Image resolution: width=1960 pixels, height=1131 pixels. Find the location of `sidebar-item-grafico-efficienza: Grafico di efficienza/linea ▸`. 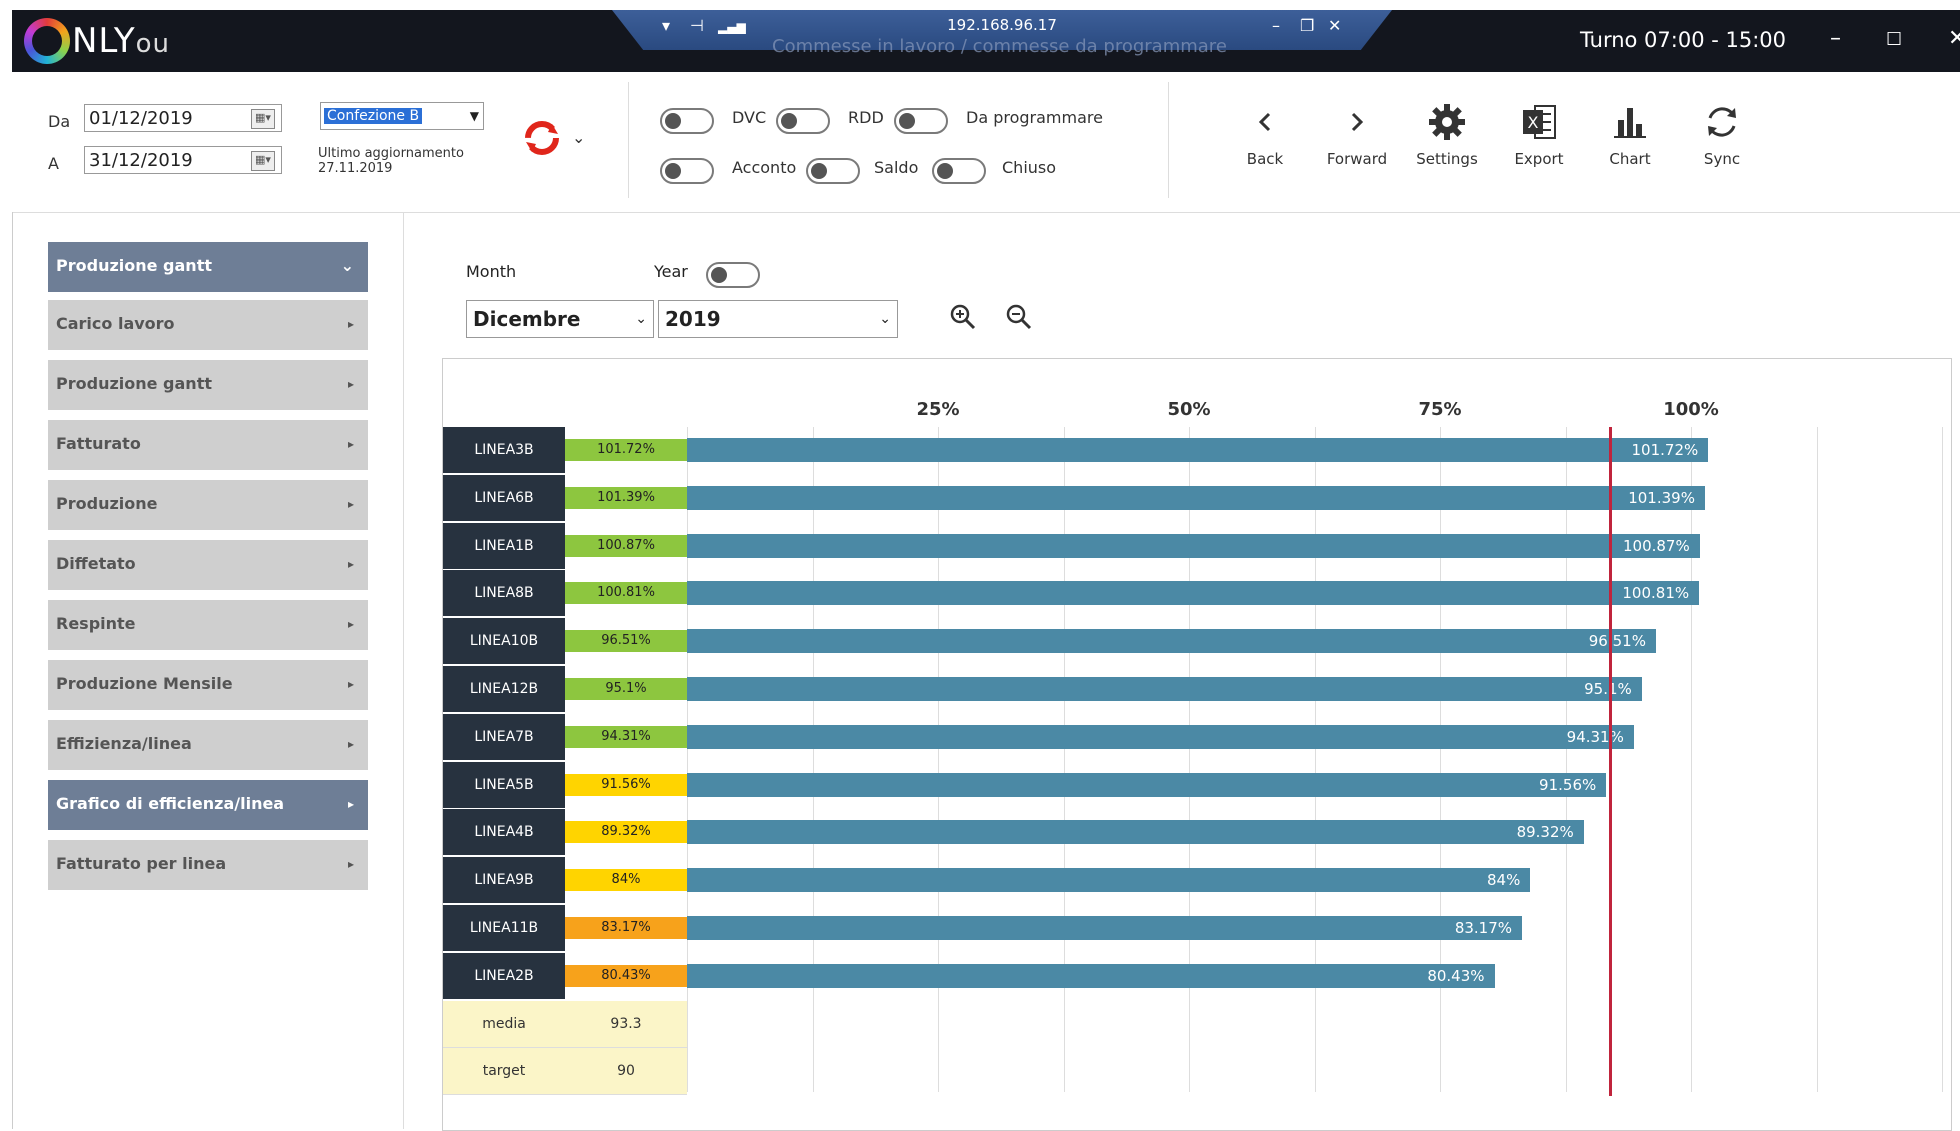

sidebar-item-grafico-efficienza: Grafico di efficienza/linea ▸ is located at coordinates (208, 805).